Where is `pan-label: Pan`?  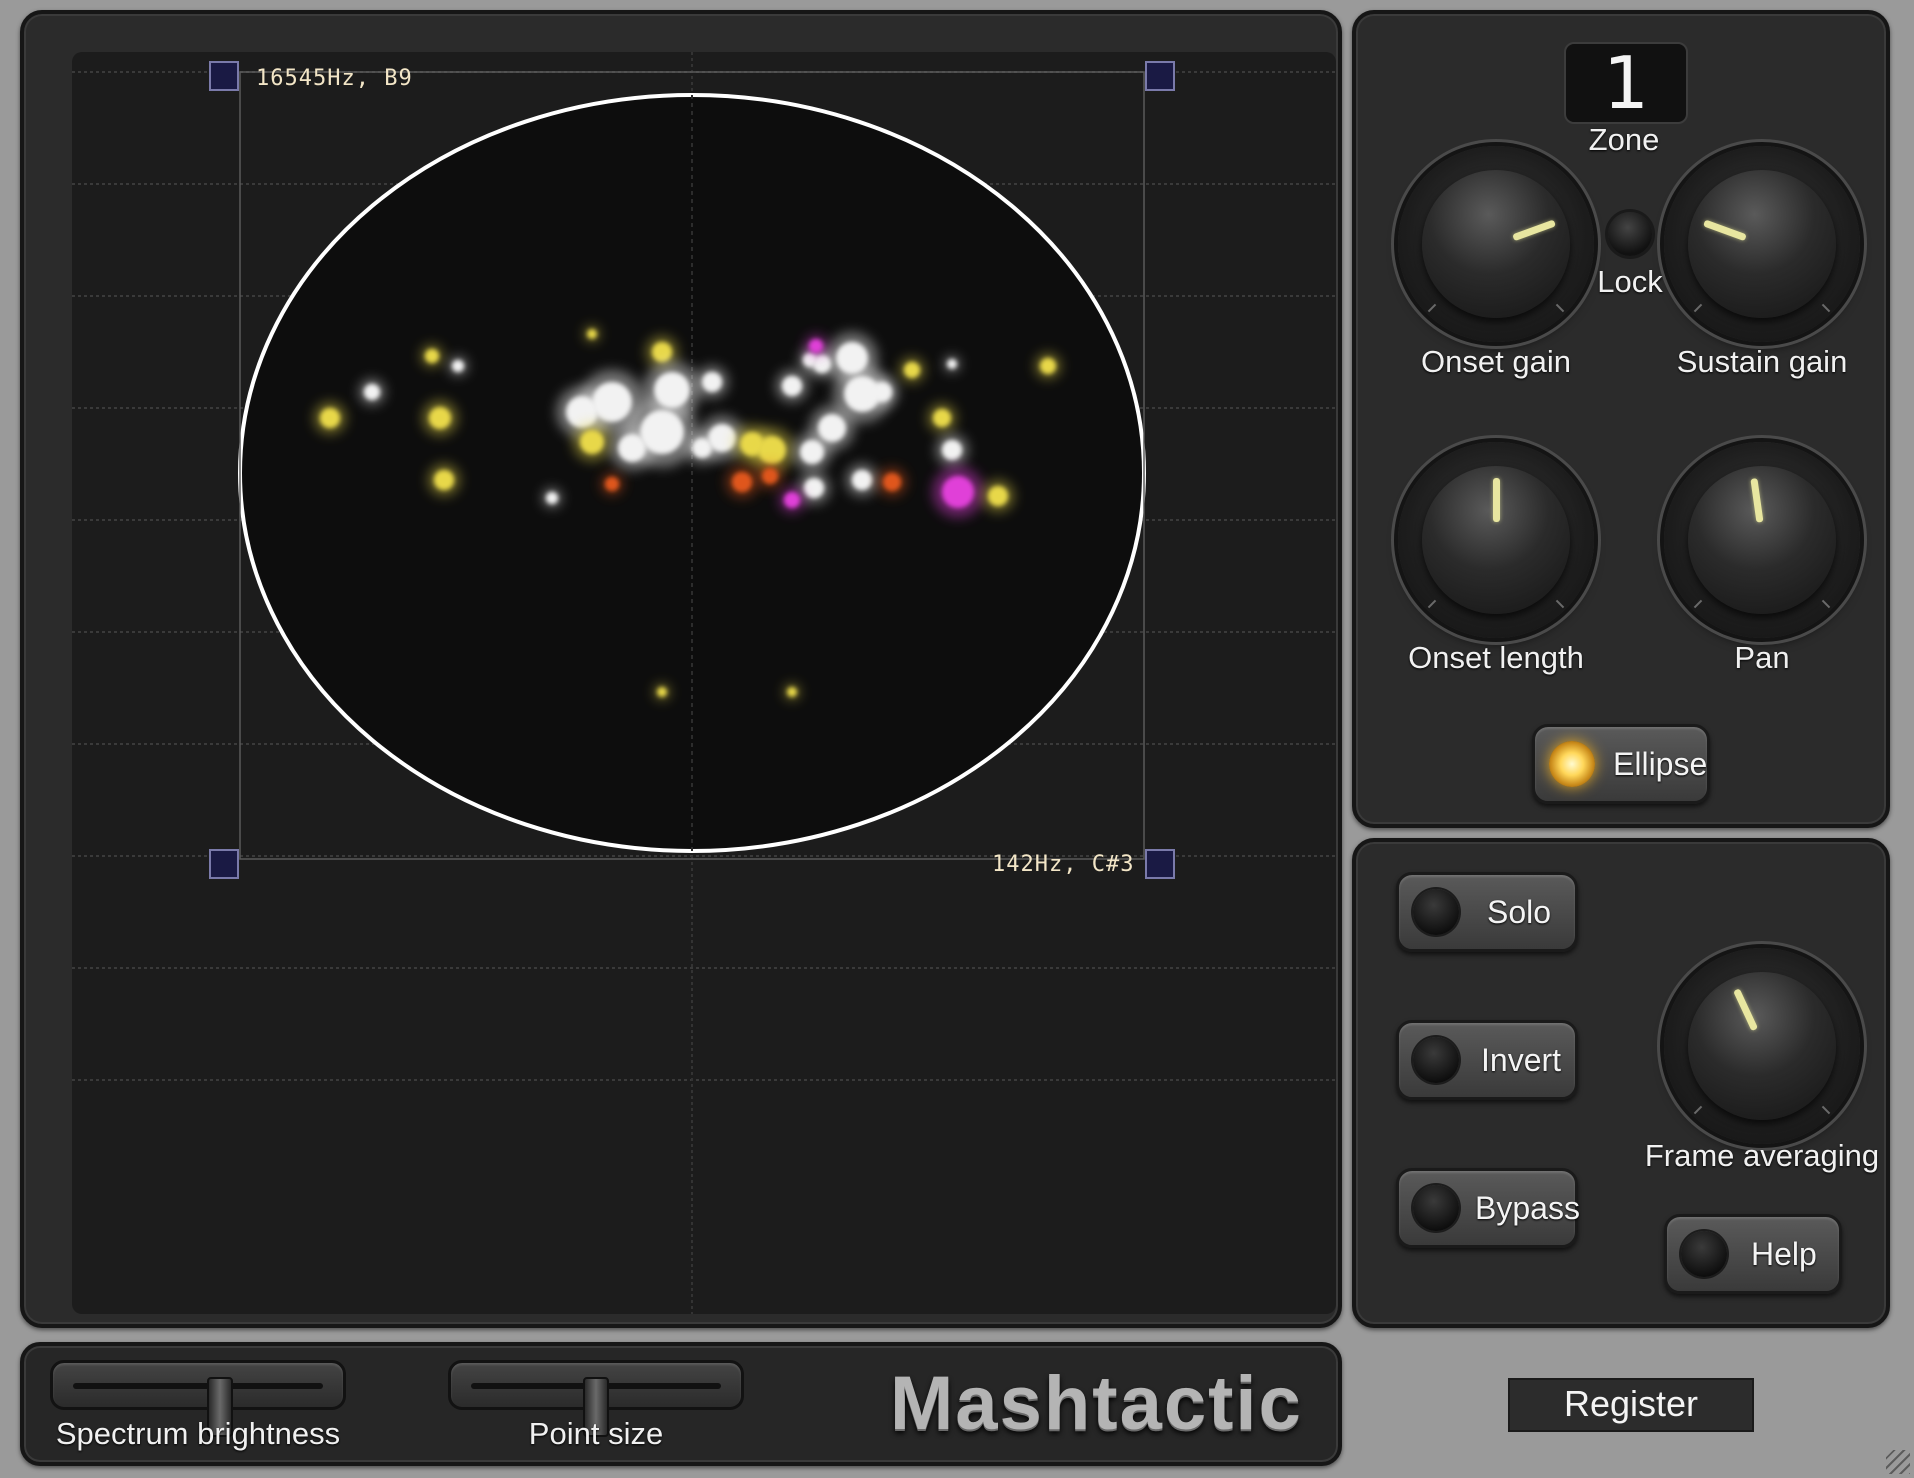 pan-label: Pan is located at coordinates (1762, 657).